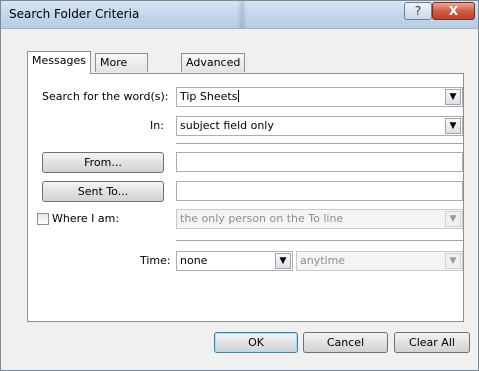  Describe the element at coordinates (256, 342) in the screenshot. I see `ok-button: OK` at that location.